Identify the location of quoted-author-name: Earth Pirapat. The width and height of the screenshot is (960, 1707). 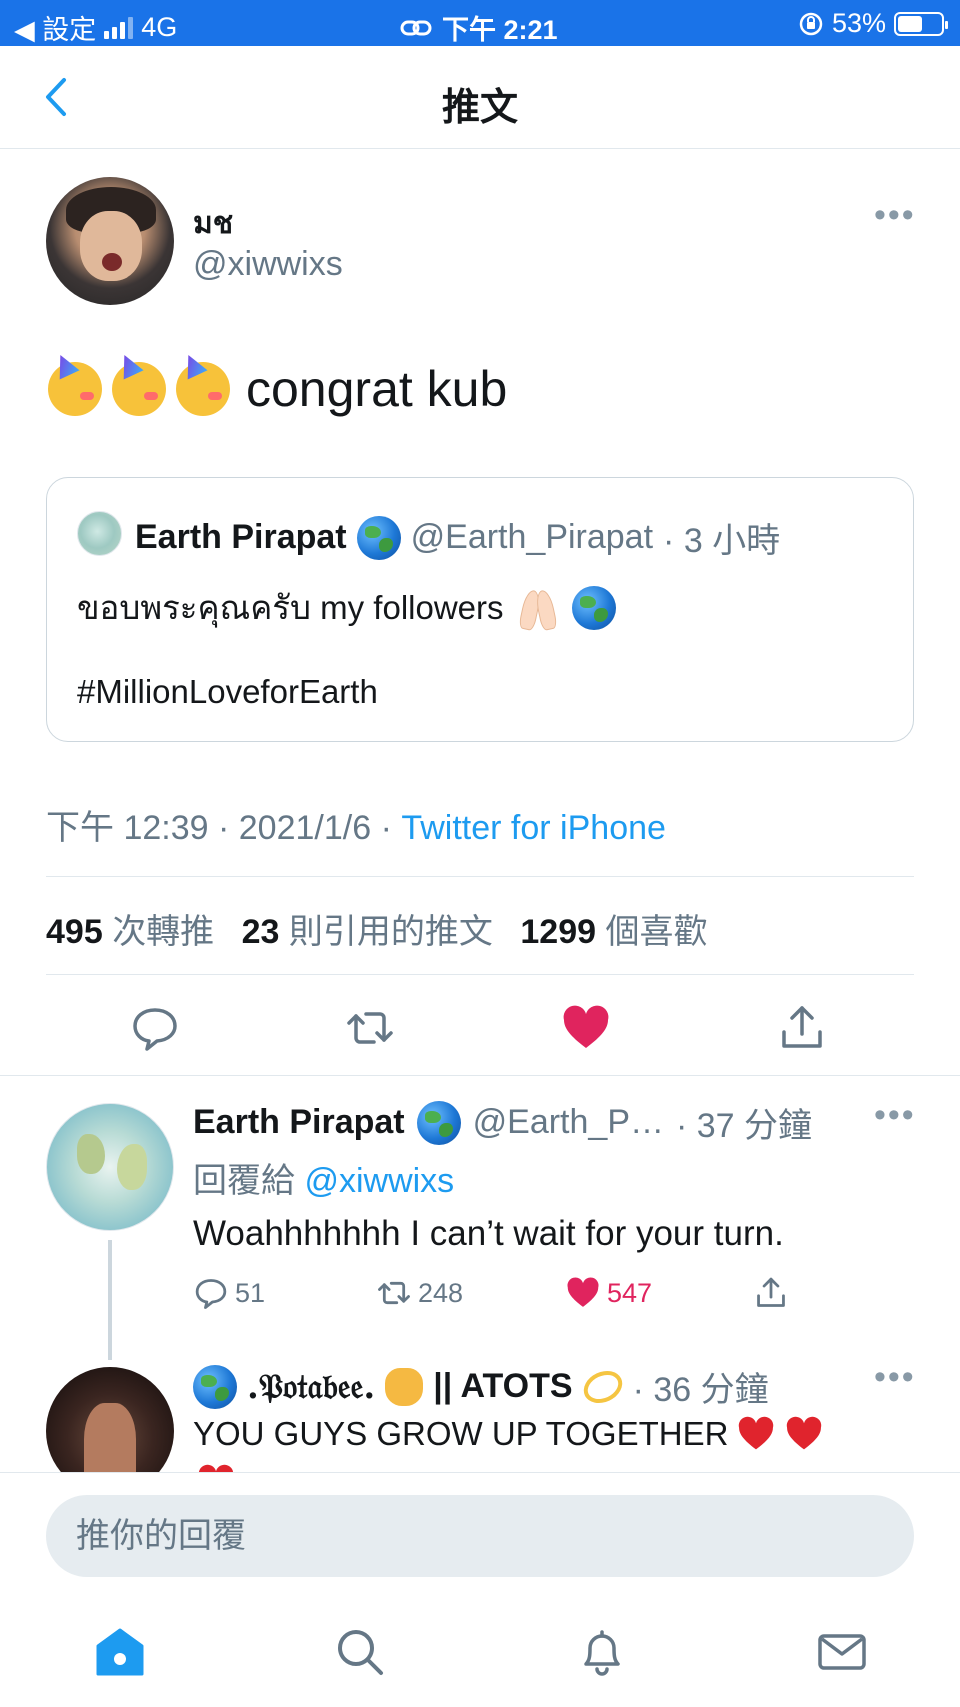
(241, 537).